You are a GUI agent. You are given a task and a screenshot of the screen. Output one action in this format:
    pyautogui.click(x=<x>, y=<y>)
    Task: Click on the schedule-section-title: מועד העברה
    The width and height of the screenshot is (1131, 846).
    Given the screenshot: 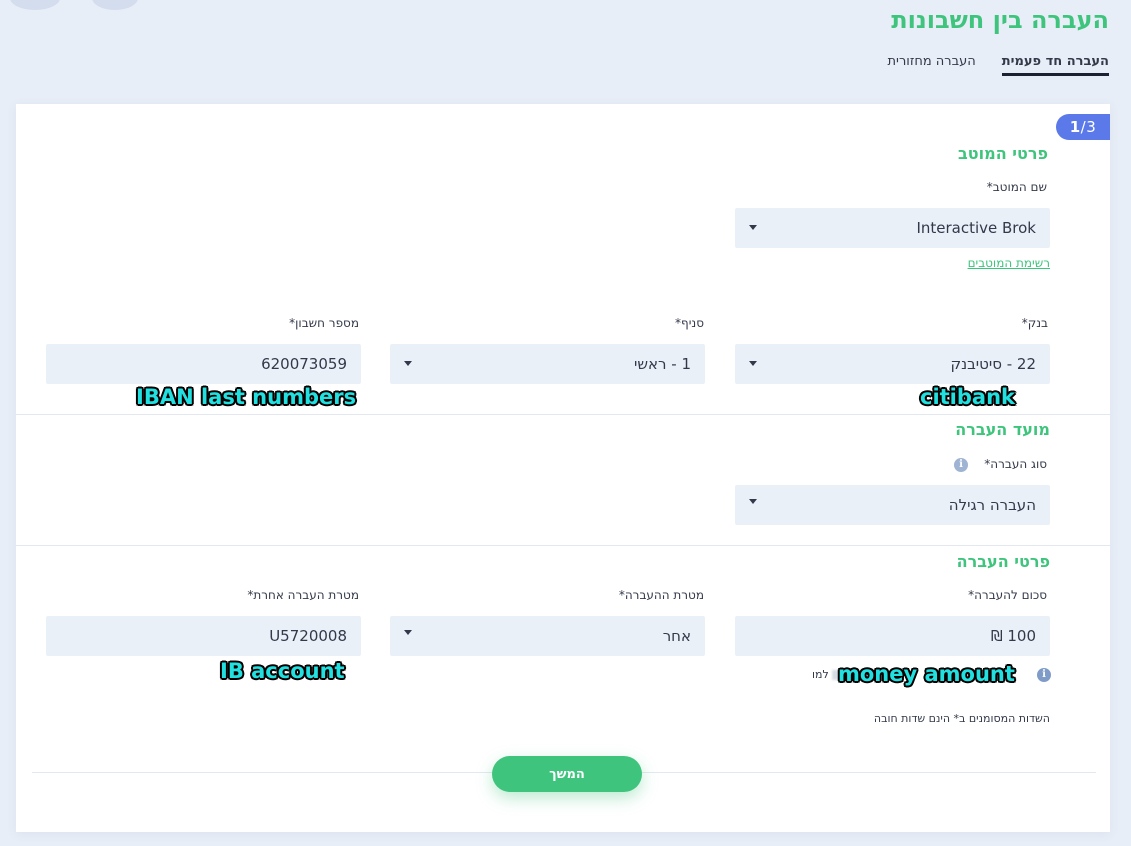 What is the action you would take?
    pyautogui.click(x=1002, y=429)
    